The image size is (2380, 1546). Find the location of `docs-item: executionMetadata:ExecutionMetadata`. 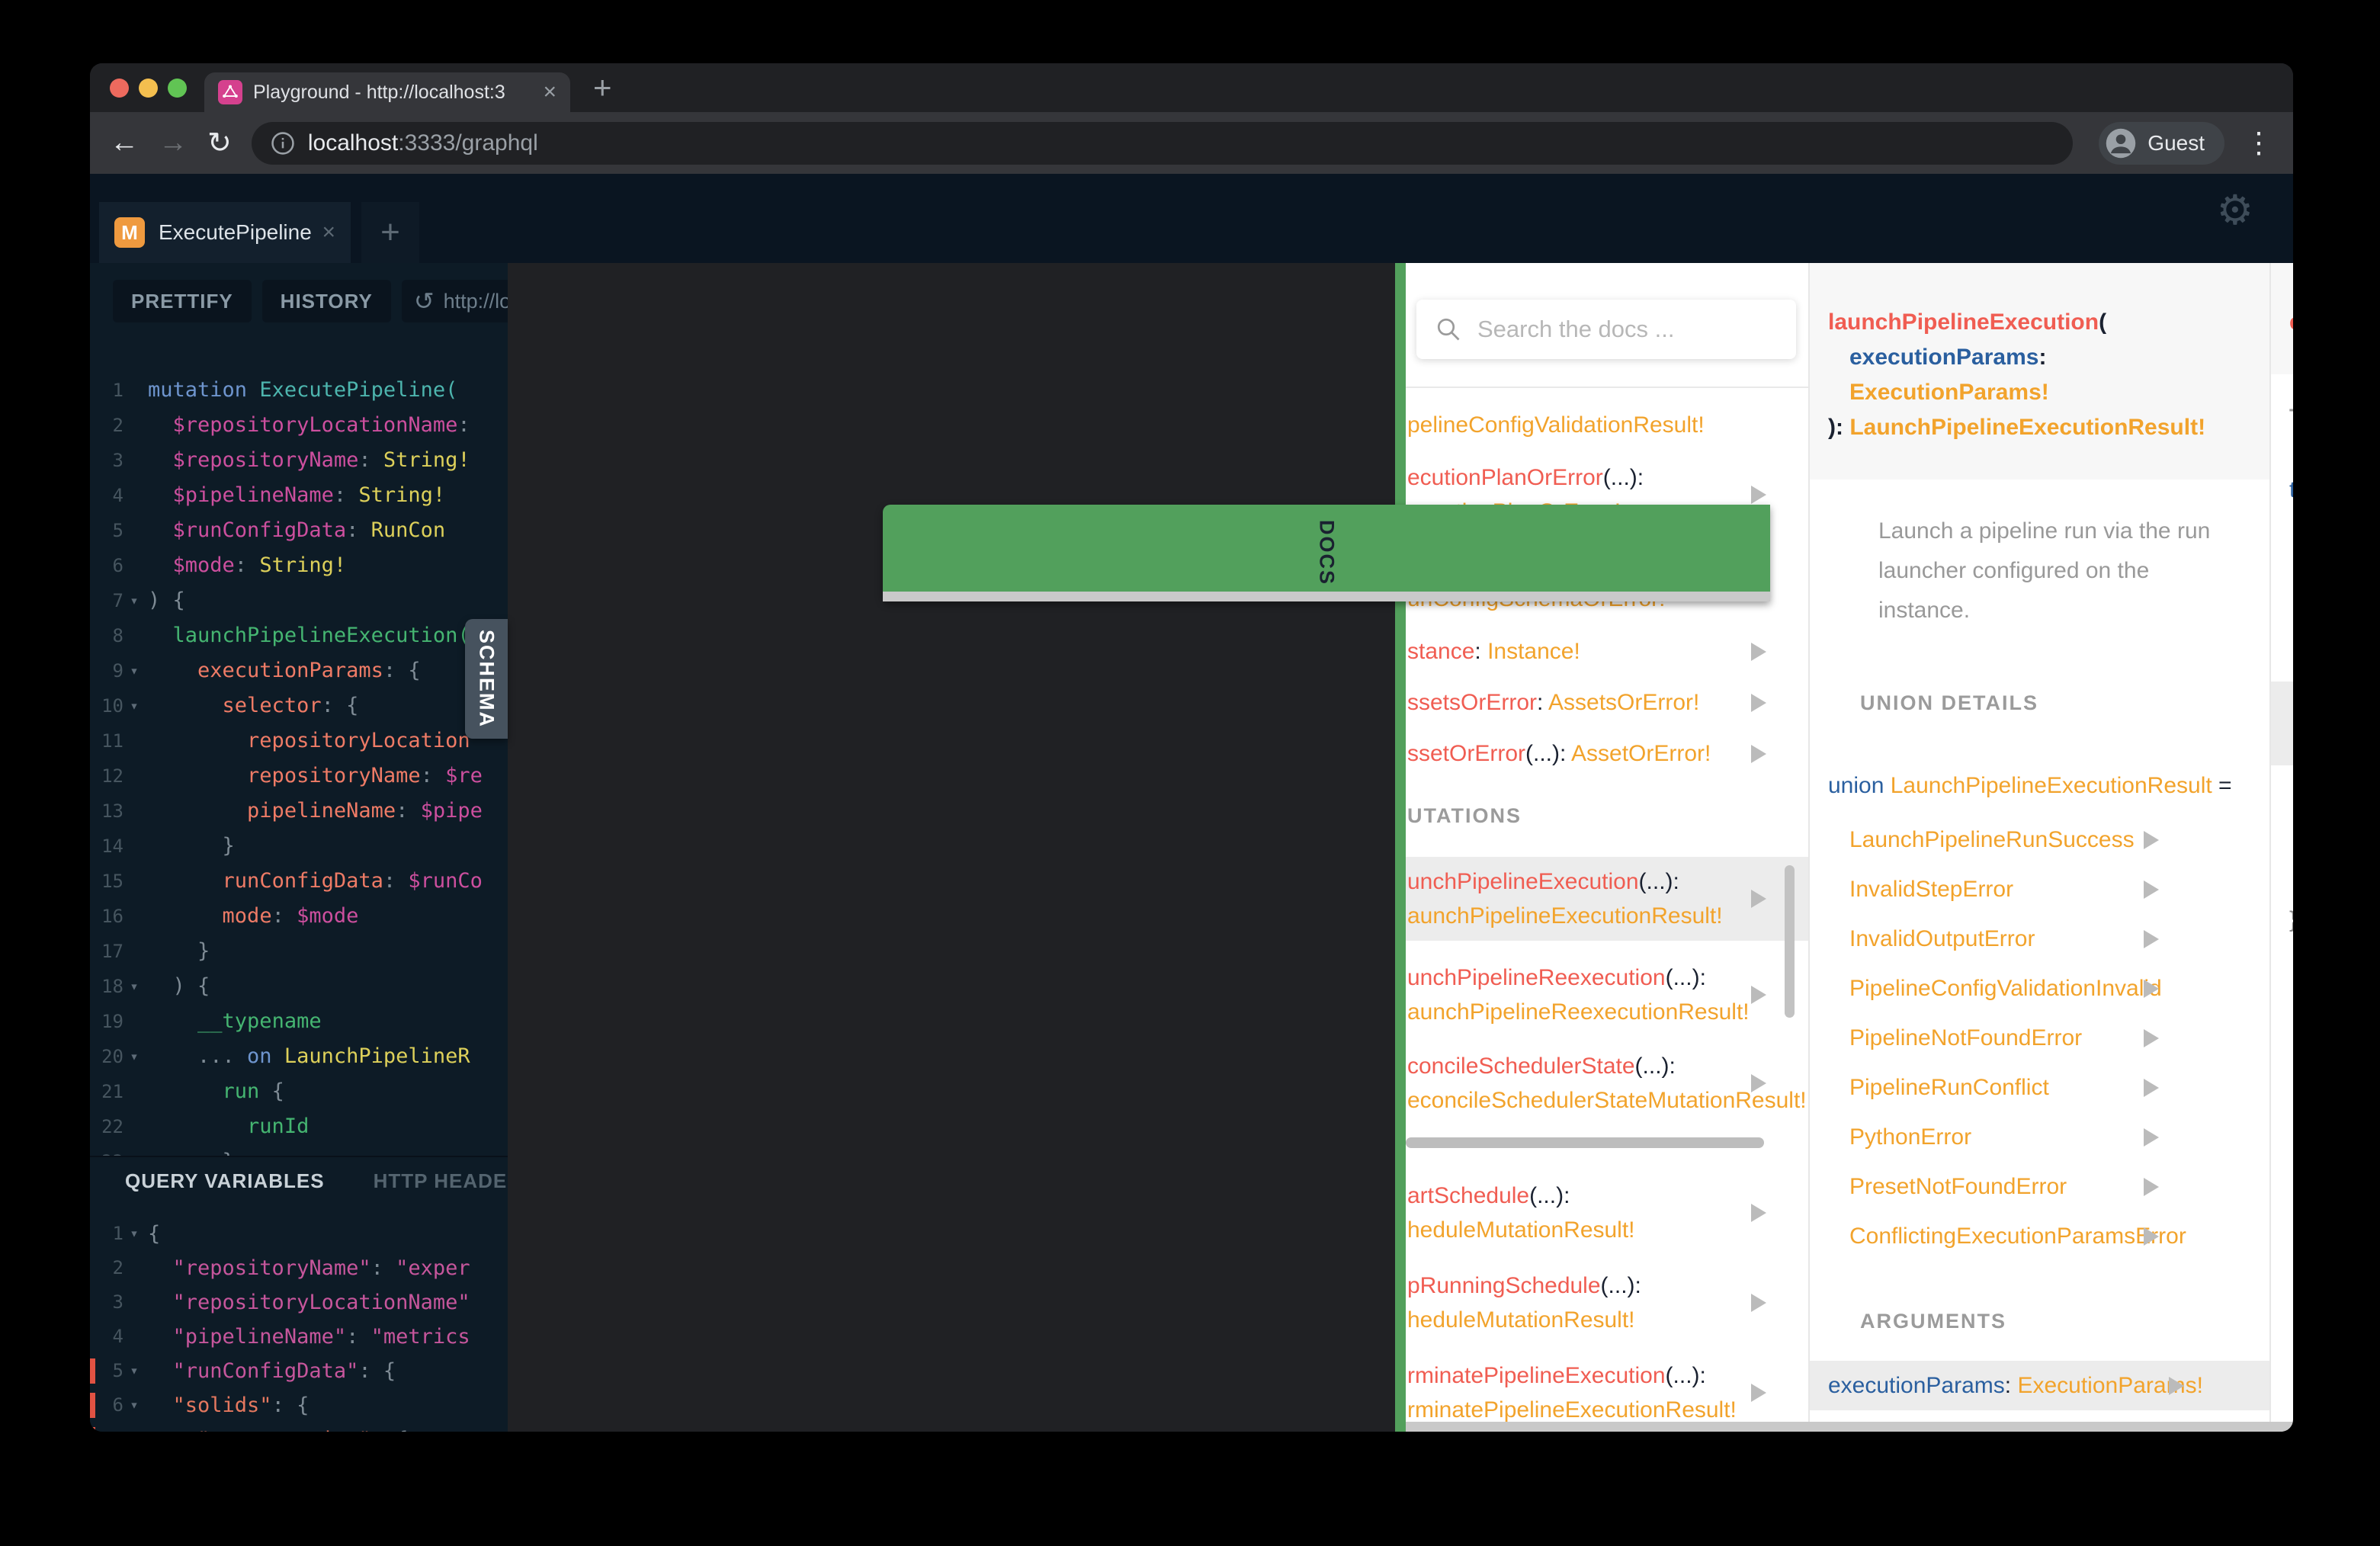

docs-item: executionMetadata:ExecutionMetadata is located at coordinates (2282, 723).